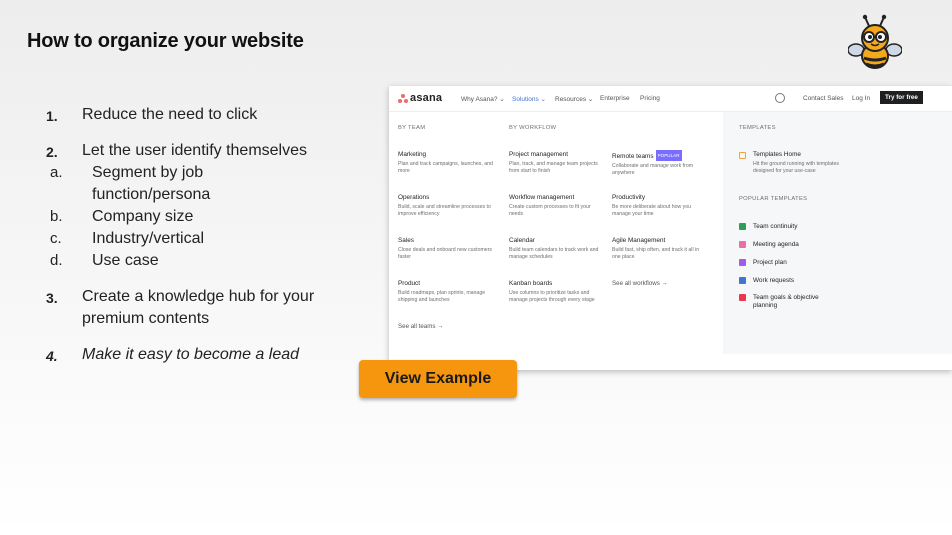  Describe the element at coordinates (875, 41) in the screenshot. I see `bee-mascot-icon` at that location.